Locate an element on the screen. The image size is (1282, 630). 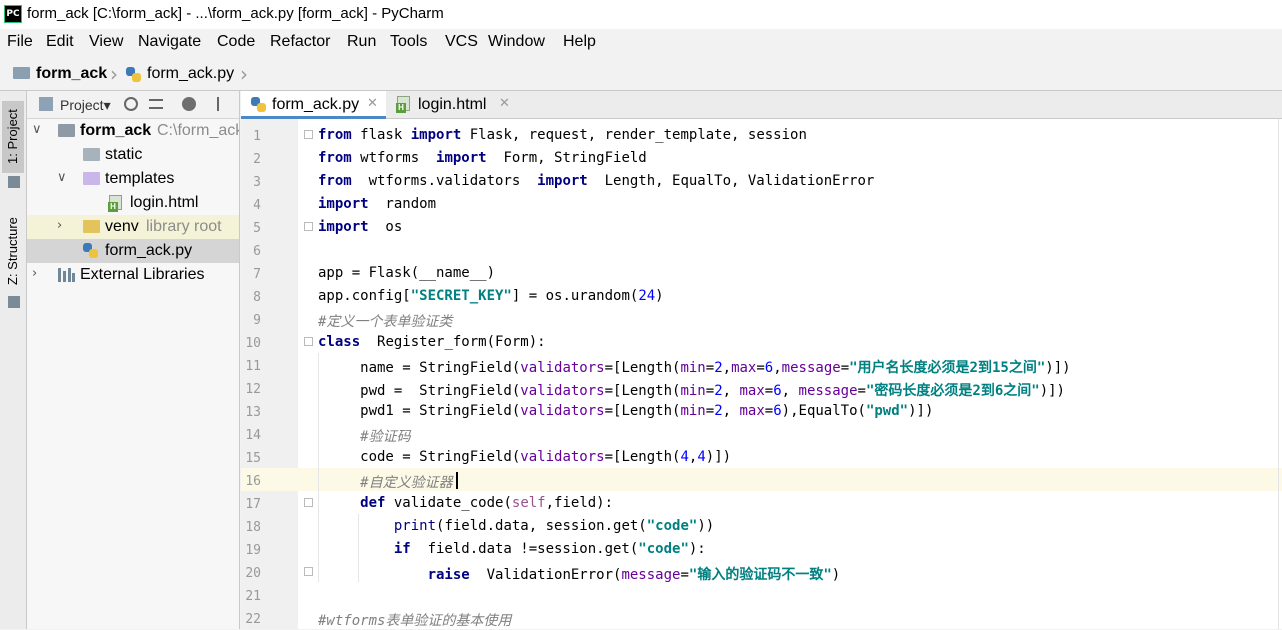
menu-navigate: Navigate is located at coordinates (169, 42).